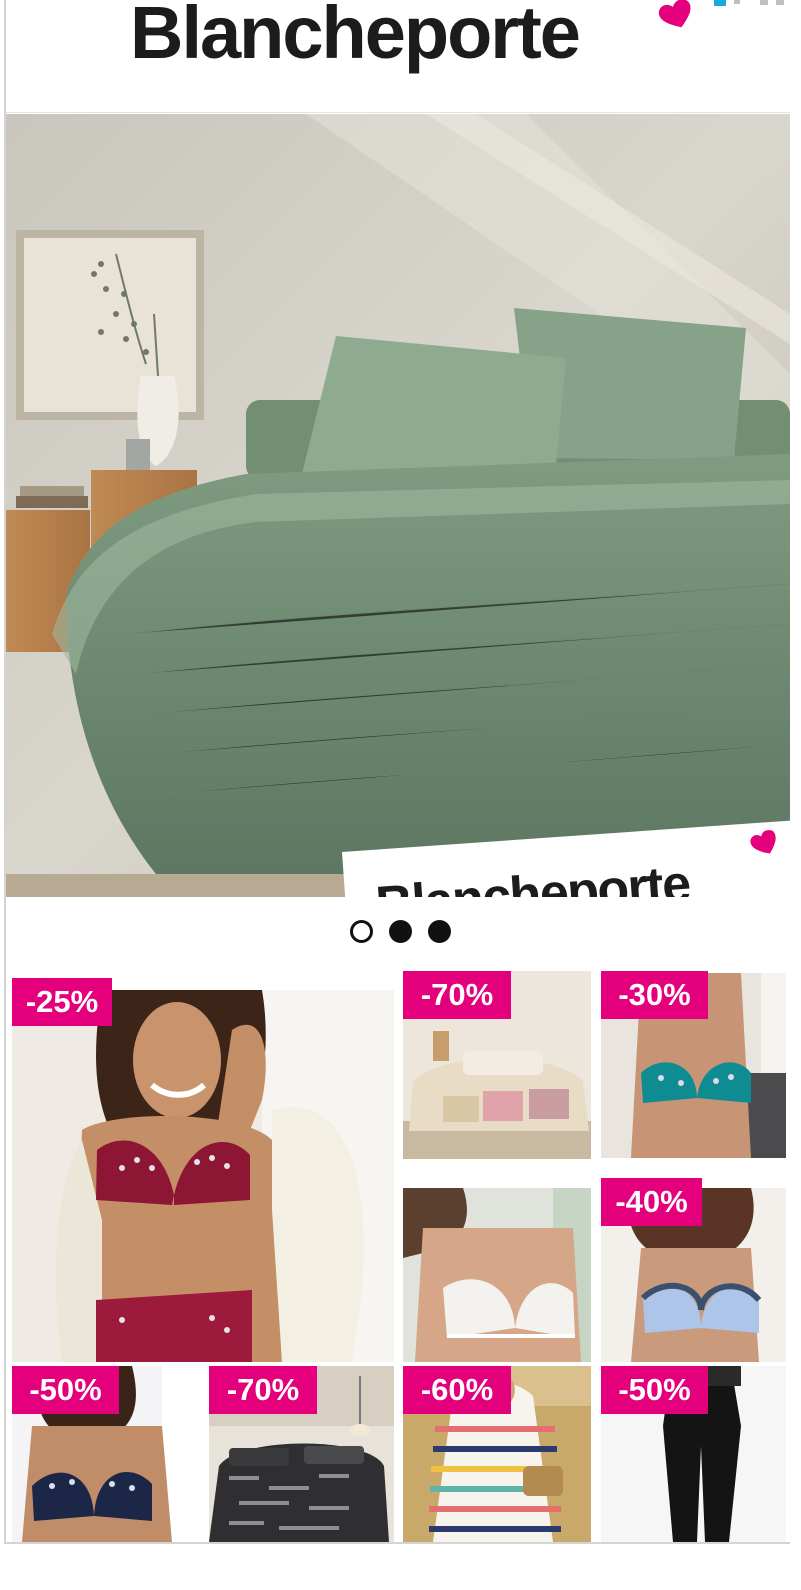 This screenshot has height=1590, width=801. I want to click on product-image-bra-white-lace, so click(497, 1275).